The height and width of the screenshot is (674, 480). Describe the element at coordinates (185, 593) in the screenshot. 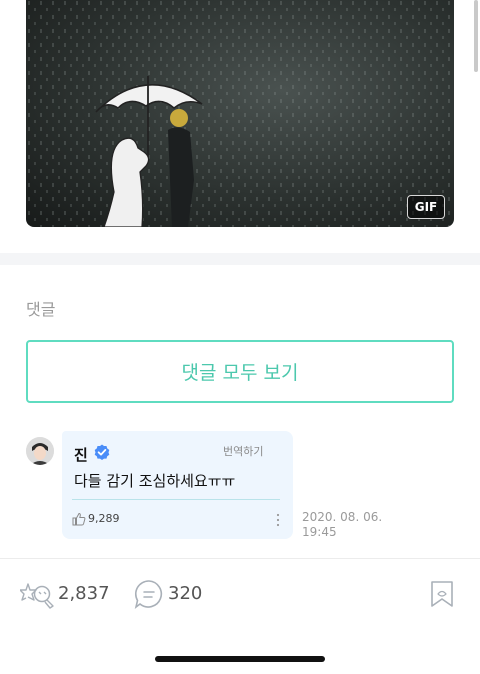

I see `comment-count: 320` at that location.